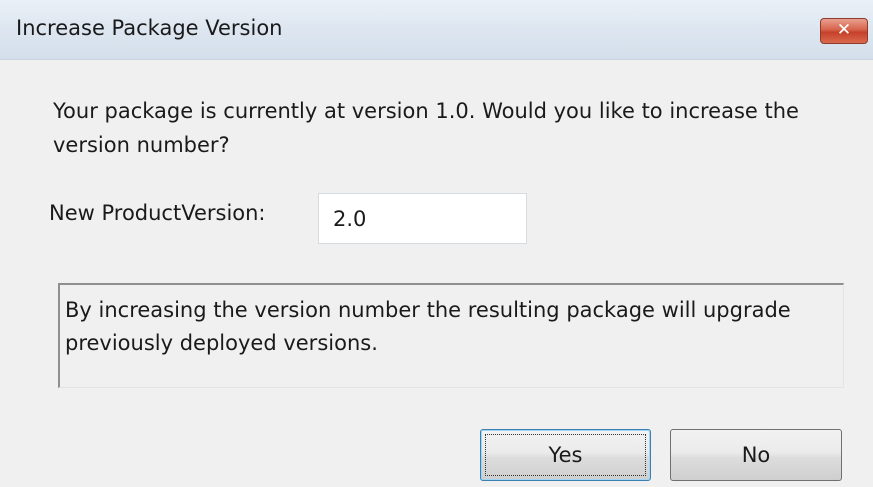  Describe the element at coordinates (422, 218) in the screenshot. I see `version-input` at that location.